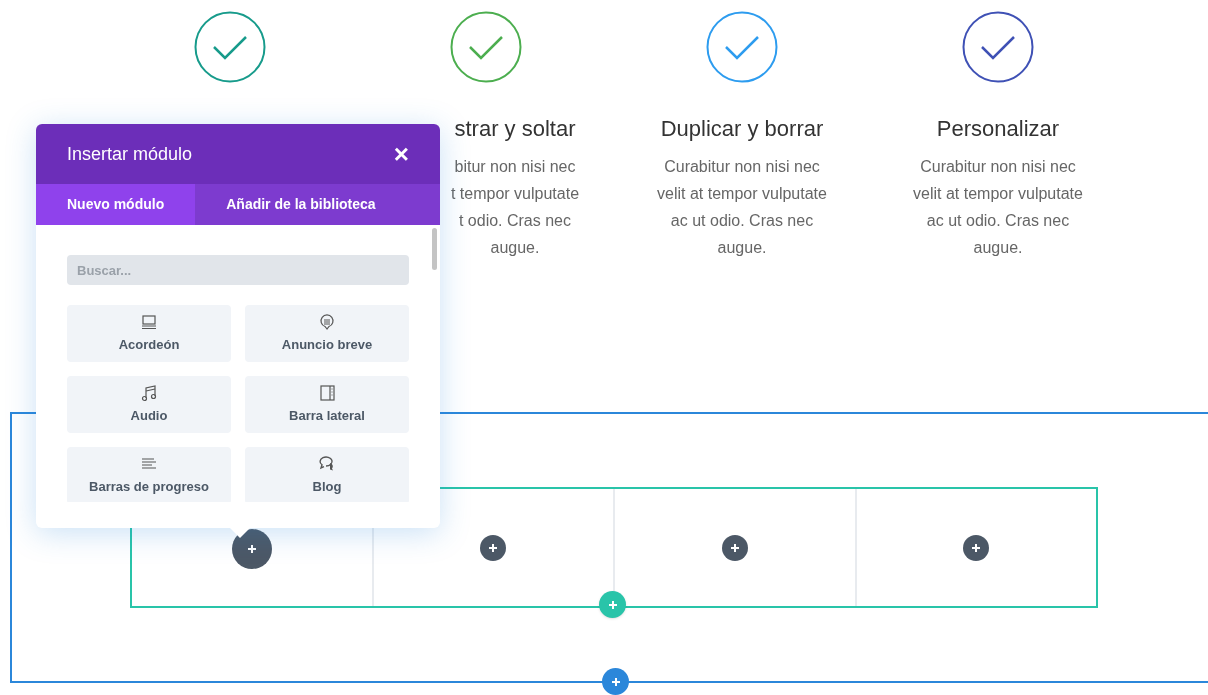 The image size is (1208, 695). What do you see at coordinates (998, 129) in the screenshot?
I see `feature-title: Personalizar` at bounding box center [998, 129].